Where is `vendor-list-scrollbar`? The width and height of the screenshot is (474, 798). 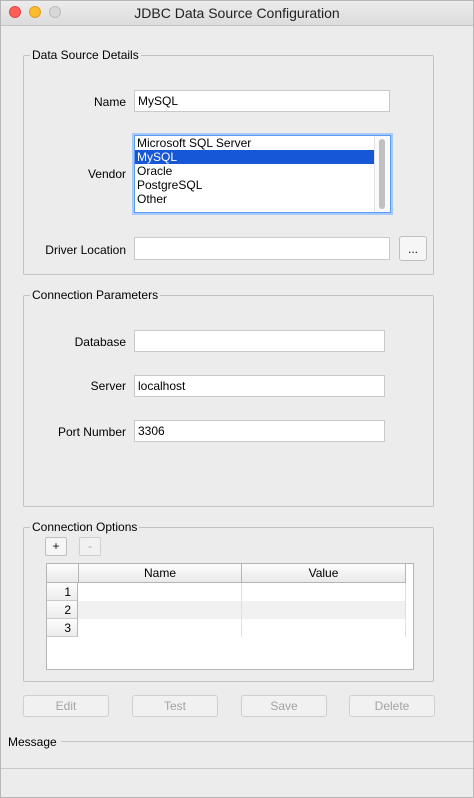
vendor-list-scrollbar is located at coordinates (382, 174).